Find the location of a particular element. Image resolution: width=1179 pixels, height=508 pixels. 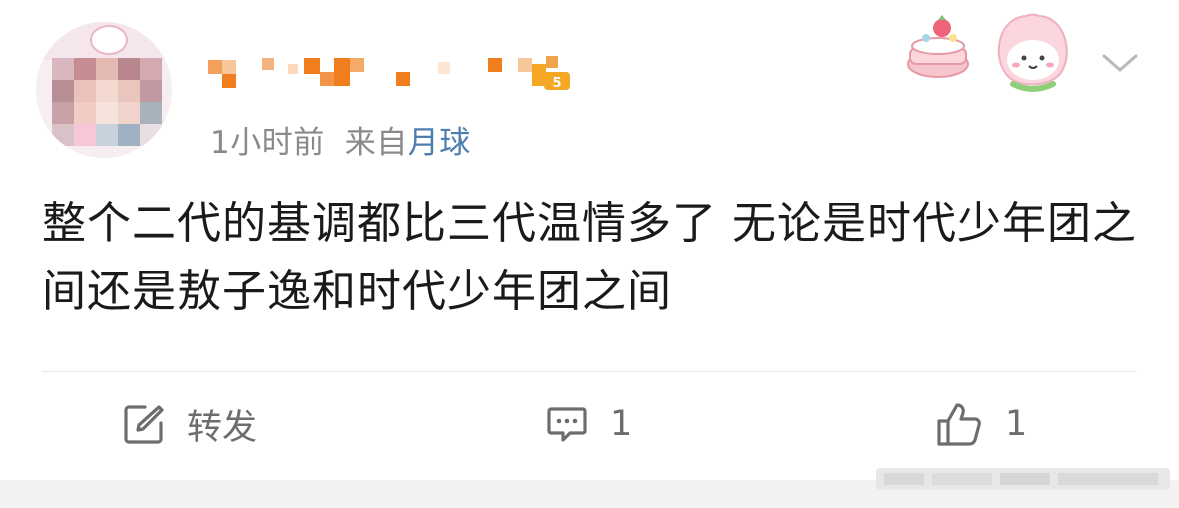

post-time: 1小时前 is located at coordinates (267, 143).